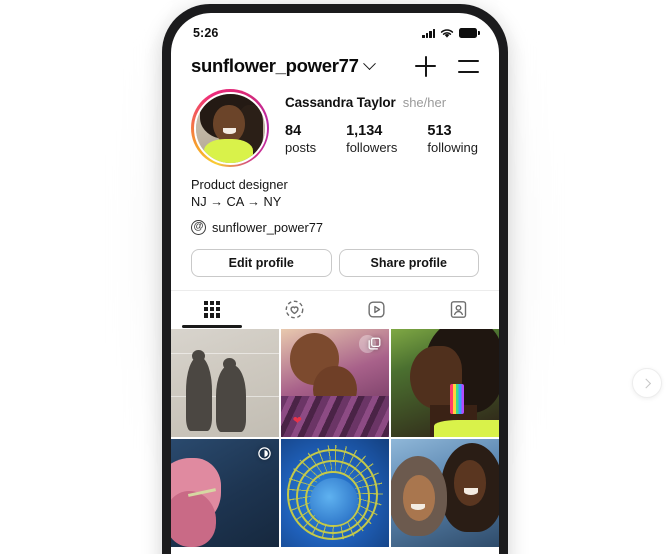 The width and height of the screenshot is (669, 554). Describe the element at coordinates (239, 184) in the screenshot. I see `bio-line-1: Product designer` at that location.